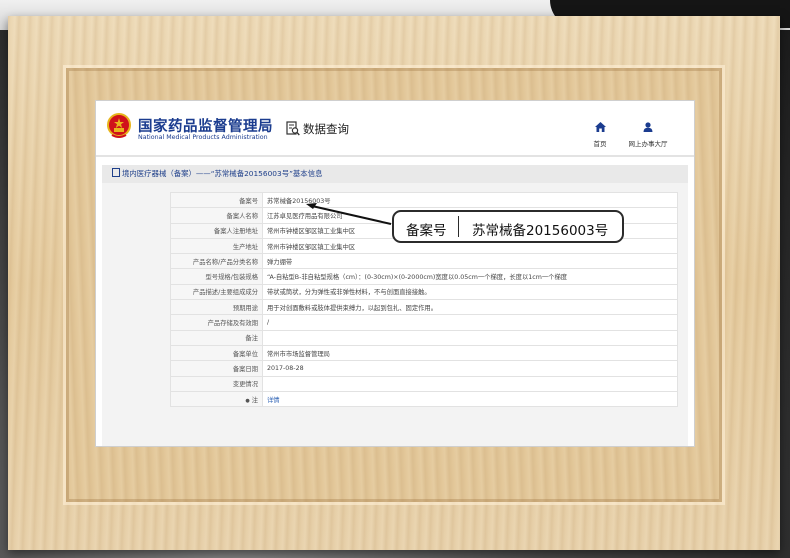 Image resolution: width=790 pixels, height=558 pixels. I want to click on row-value: /, so click(470, 322).